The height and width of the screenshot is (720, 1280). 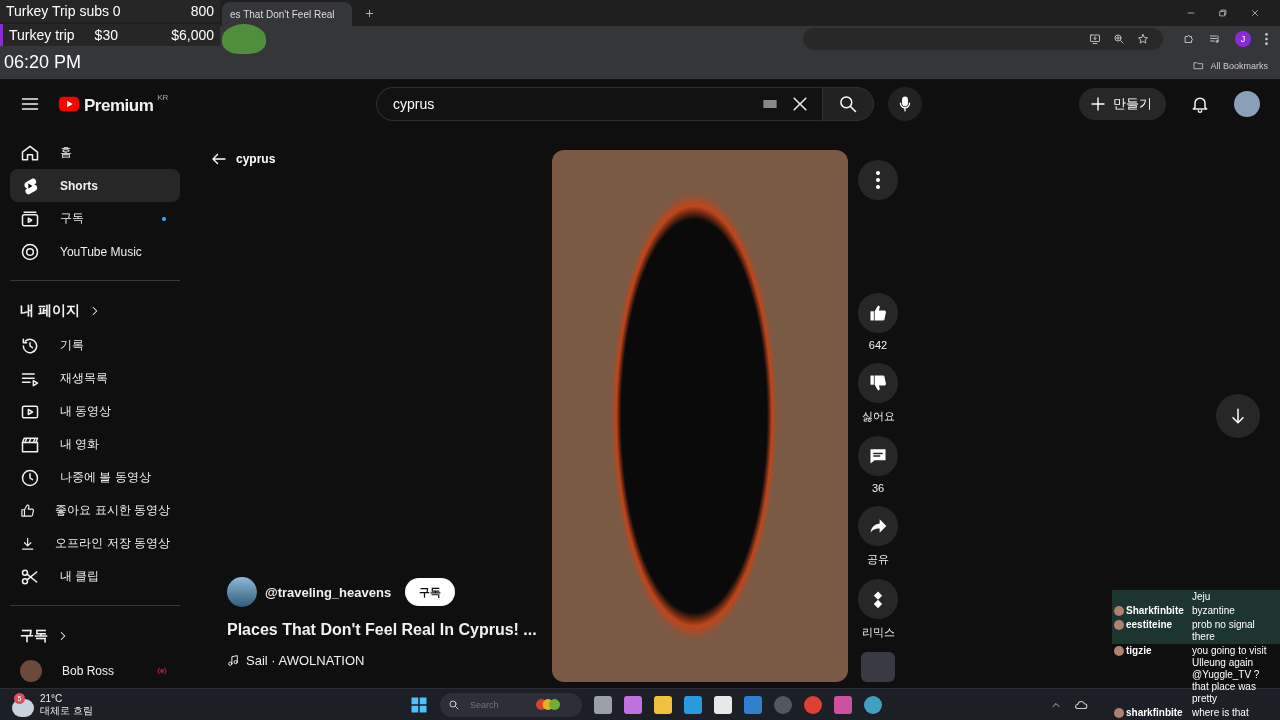 I want to click on goal-text: 800, so click(x=202, y=11).